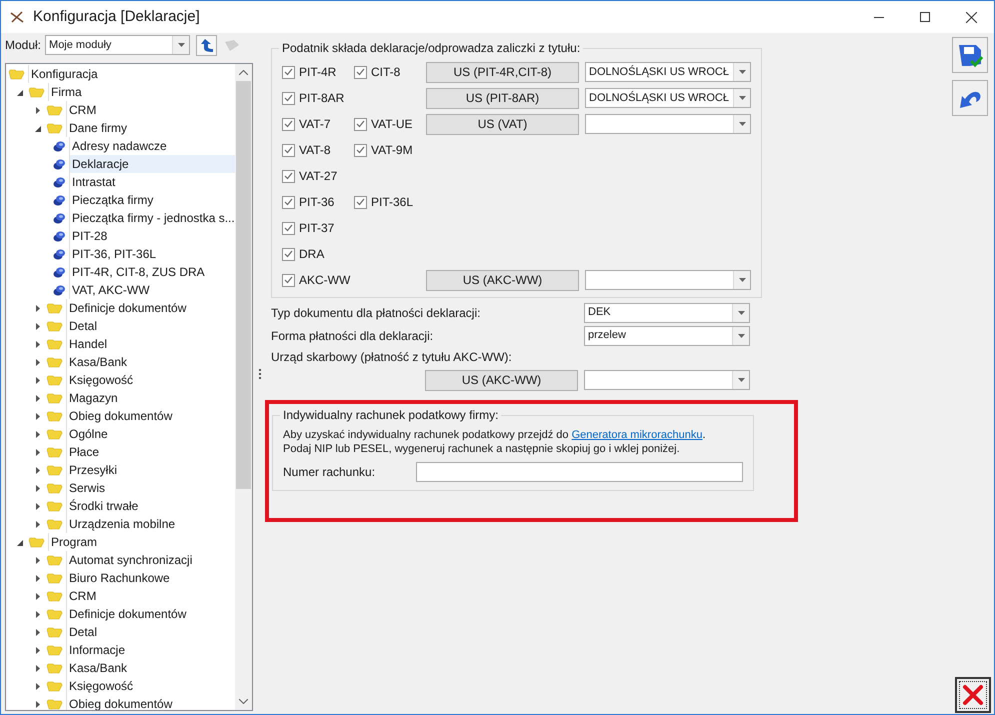 This screenshot has width=995, height=715. What do you see at coordinates (970, 98) in the screenshot?
I see `undo-button` at bounding box center [970, 98].